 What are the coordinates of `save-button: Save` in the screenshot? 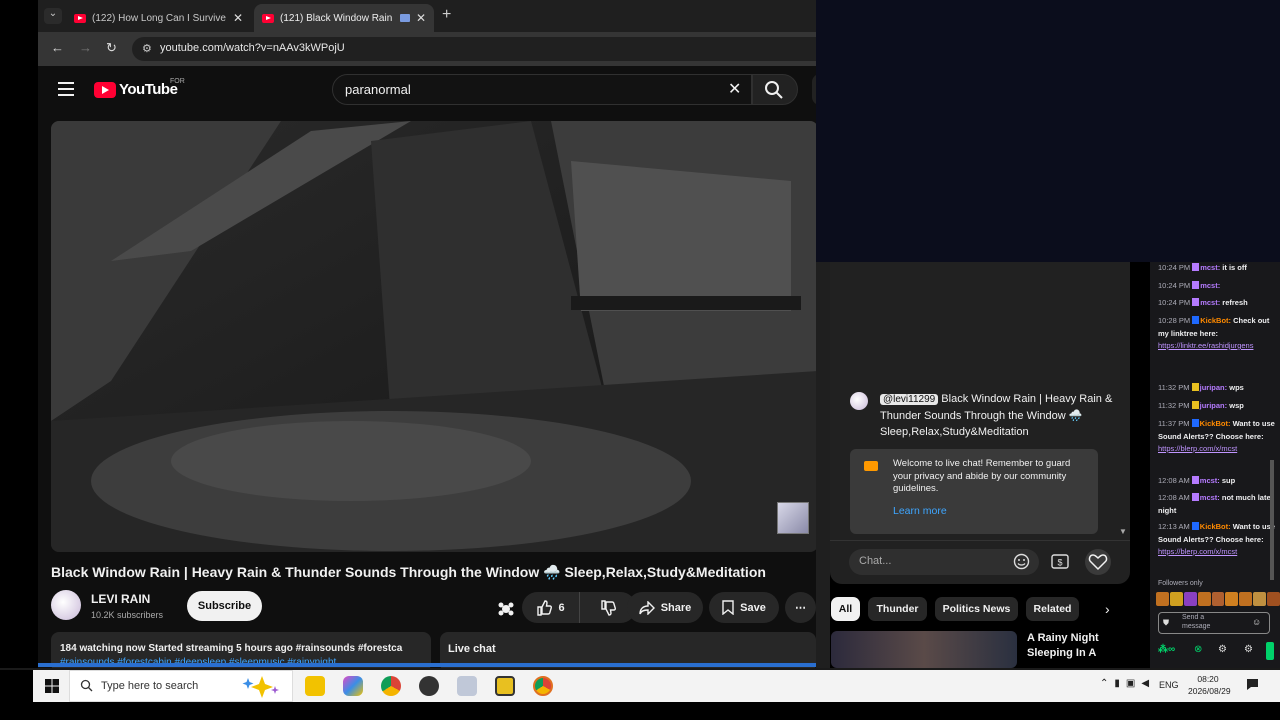 It's located at (744, 607).